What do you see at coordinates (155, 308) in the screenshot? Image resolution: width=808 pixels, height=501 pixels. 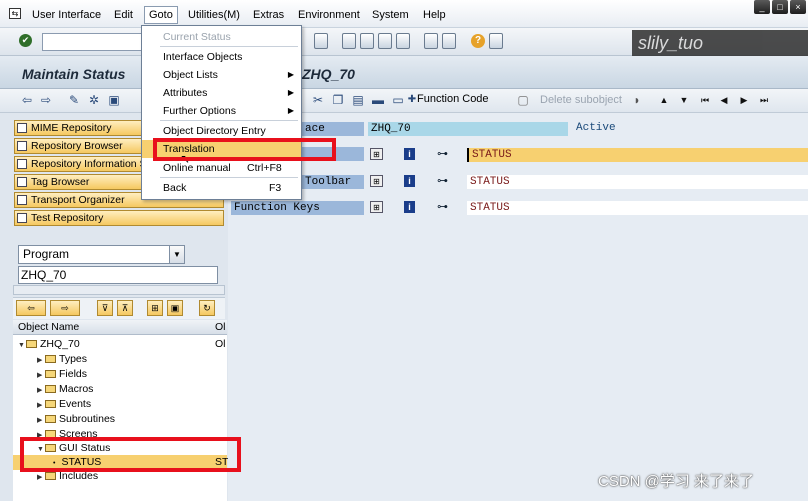 I see `hierarchy-icon: ⊞` at bounding box center [155, 308].